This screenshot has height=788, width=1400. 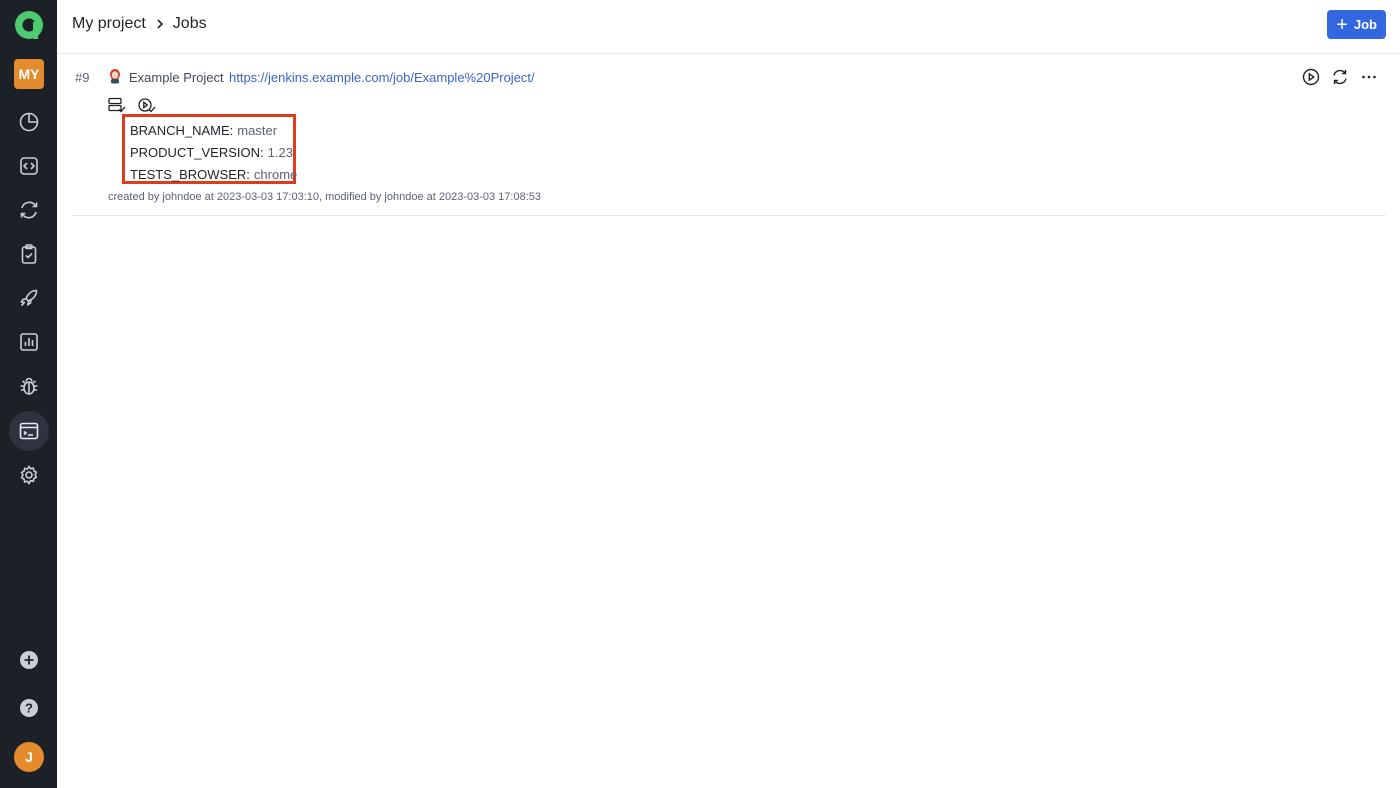 I want to click on parameter-row: PRODUCT_VERSION: 1.23, so click(x=211, y=153).